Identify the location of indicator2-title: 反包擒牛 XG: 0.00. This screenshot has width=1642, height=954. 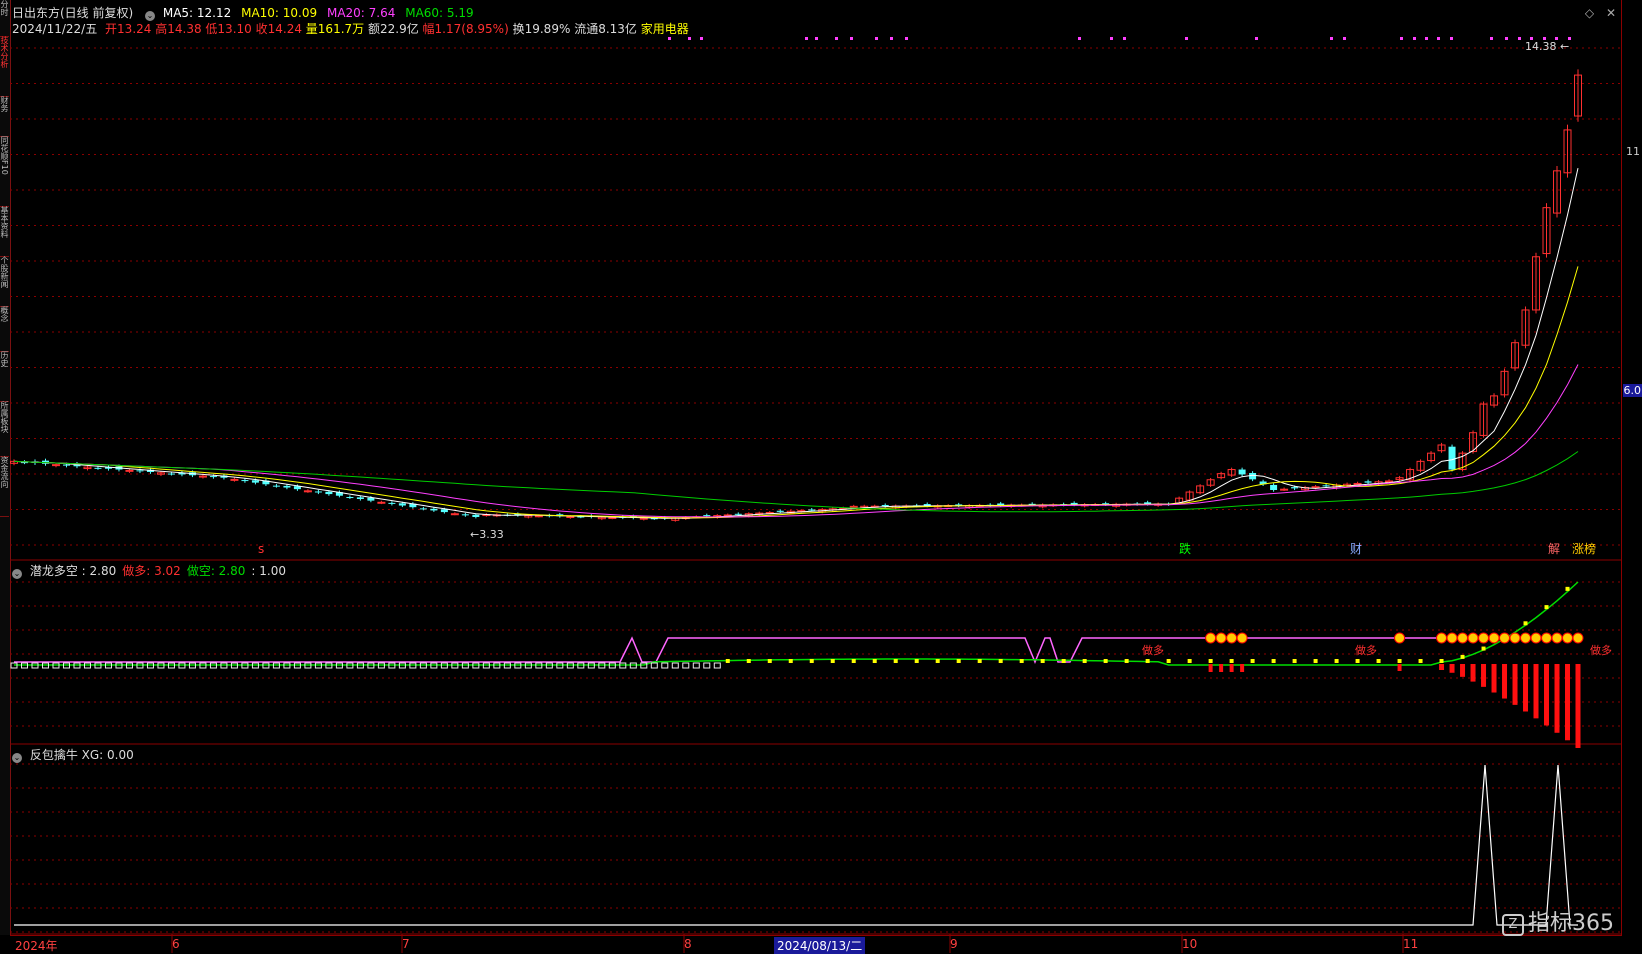
(82, 755).